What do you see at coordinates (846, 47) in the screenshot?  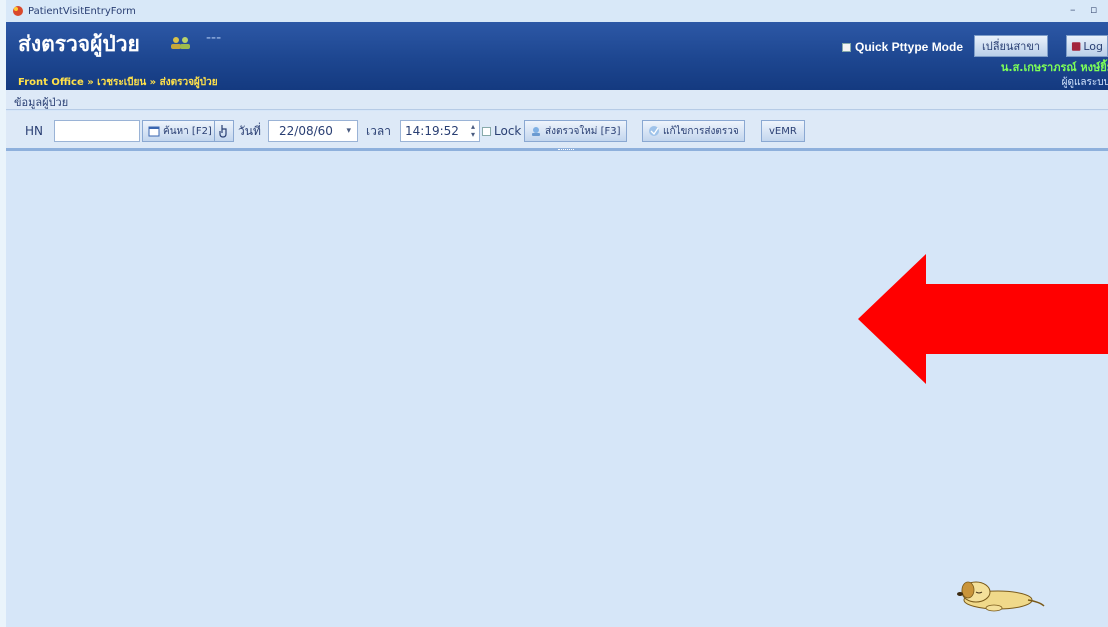 I see `quick-pttype-checkbox` at bounding box center [846, 47].